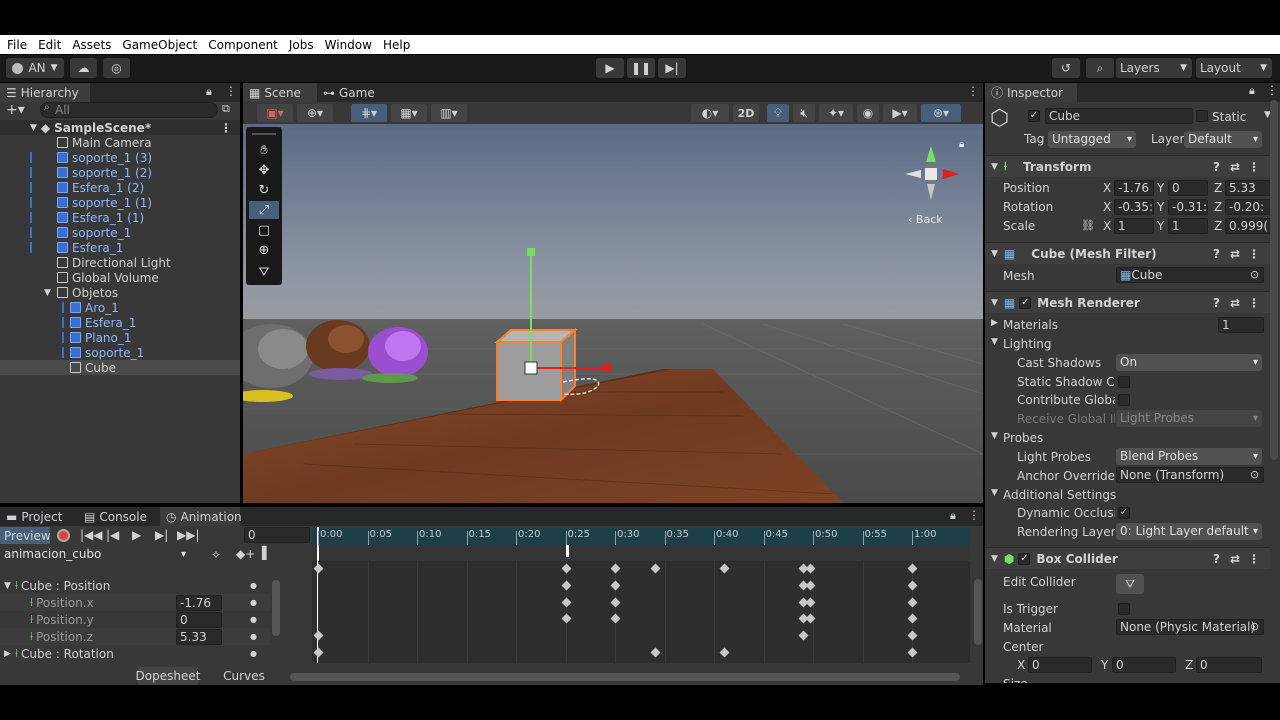 This screenshot has width=1280, height=720. I want to click on anchor-override-field: None (Transform), so click(1190, 475).